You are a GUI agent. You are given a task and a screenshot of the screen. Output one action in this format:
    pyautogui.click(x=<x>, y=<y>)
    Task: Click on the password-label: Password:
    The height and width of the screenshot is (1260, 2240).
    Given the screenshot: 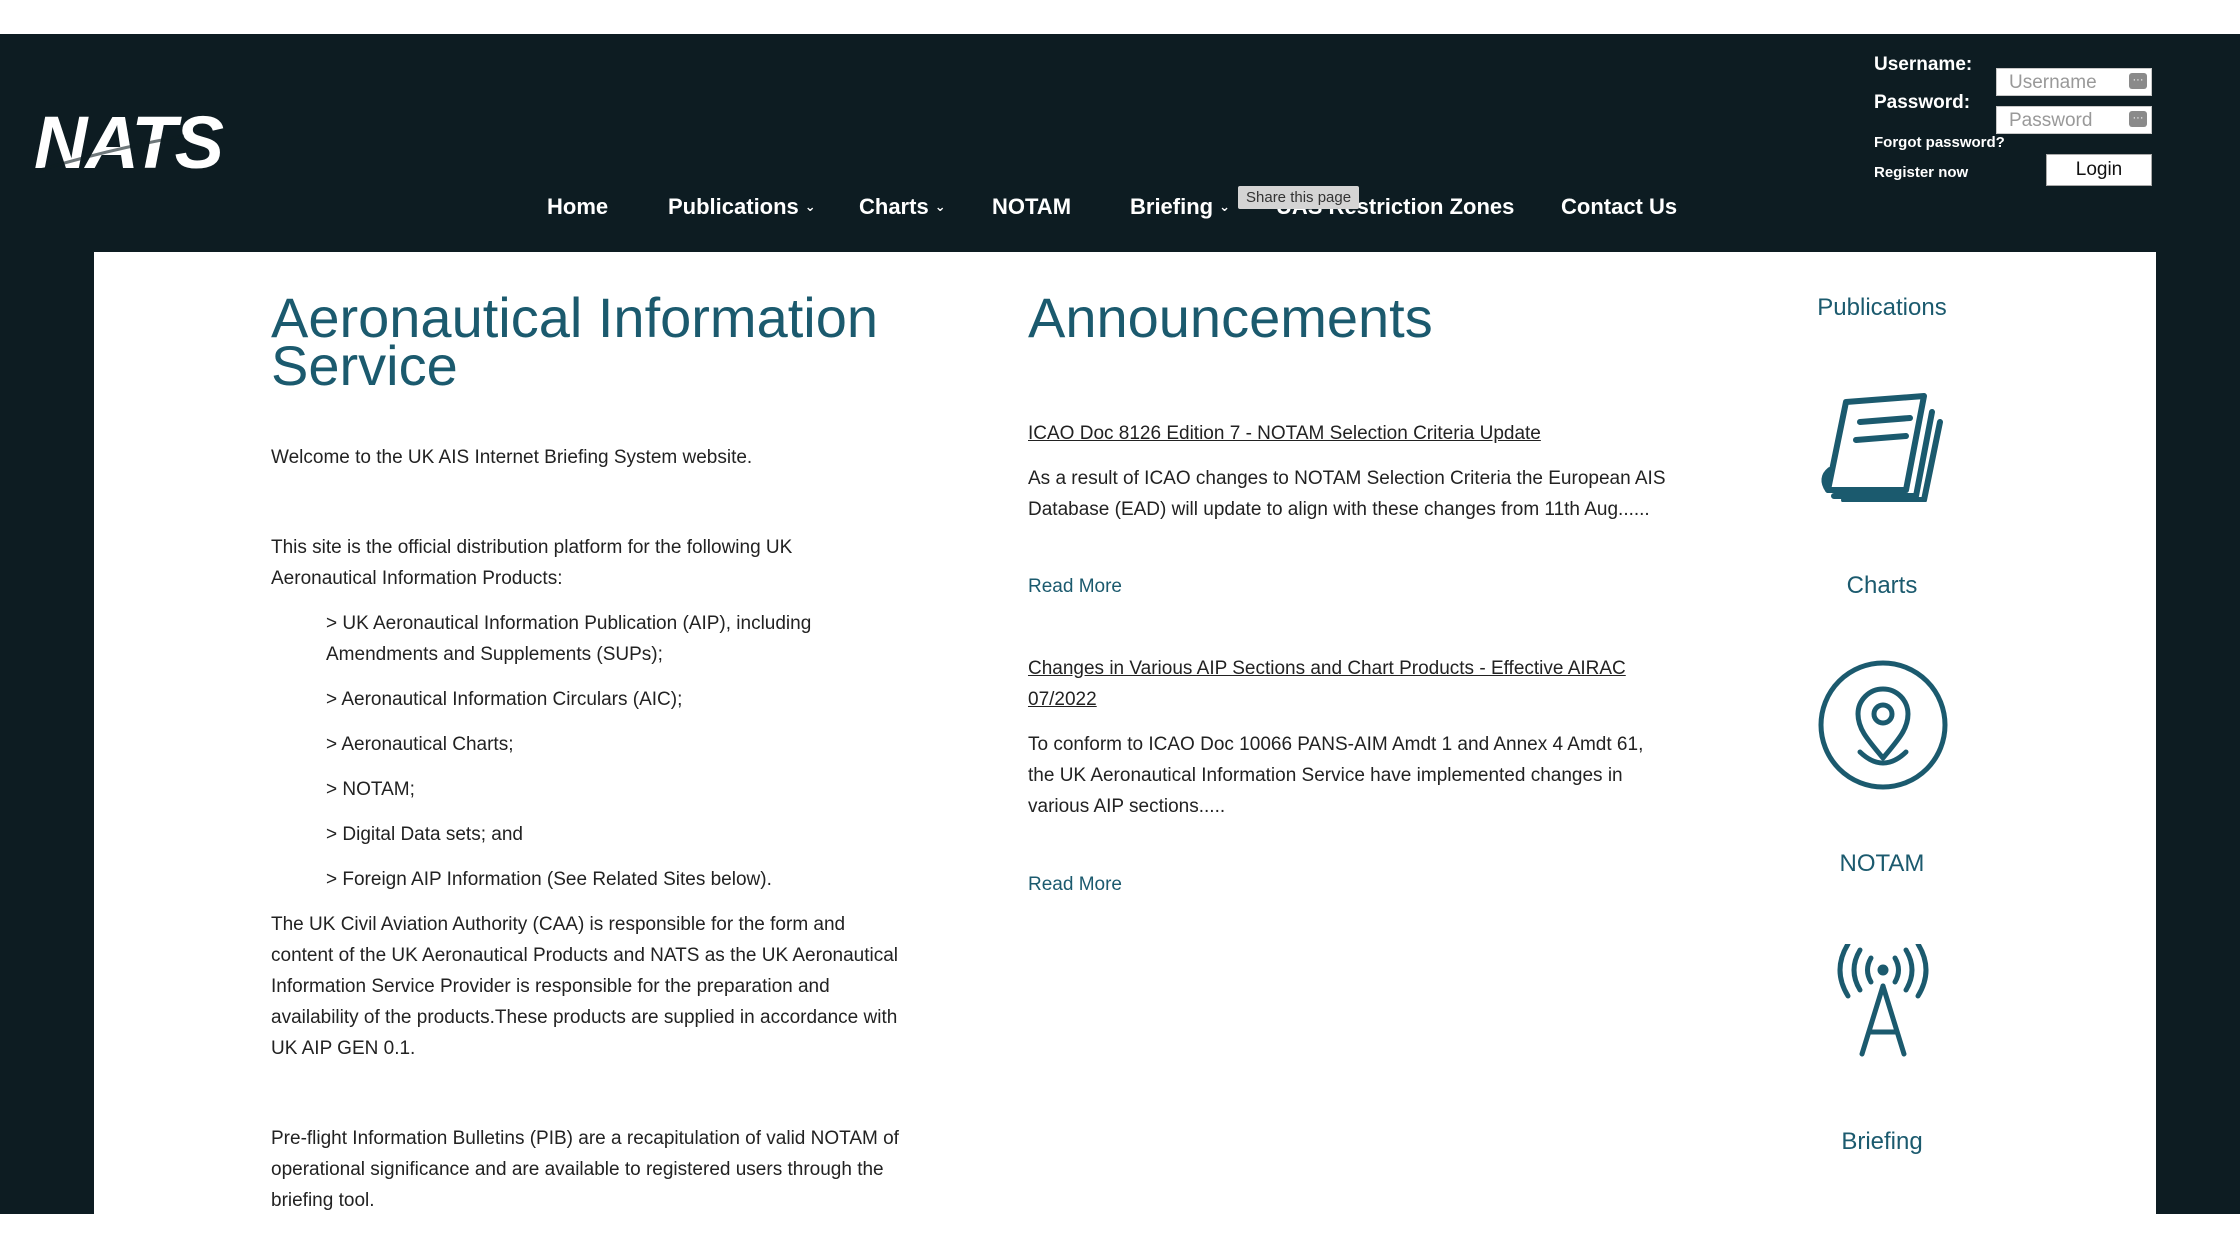 What is the action you would take?
    pyautogui.click(x=1922, y=102)
    